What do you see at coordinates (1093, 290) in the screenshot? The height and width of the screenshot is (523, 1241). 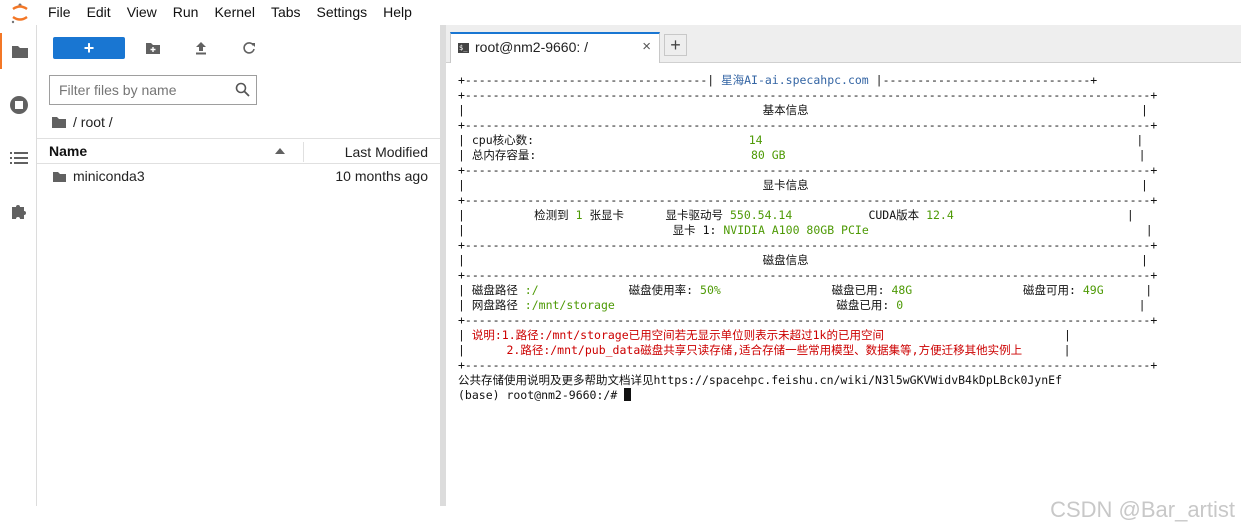 I see `disk-free: 49G` at bounding box center [1093, 290].